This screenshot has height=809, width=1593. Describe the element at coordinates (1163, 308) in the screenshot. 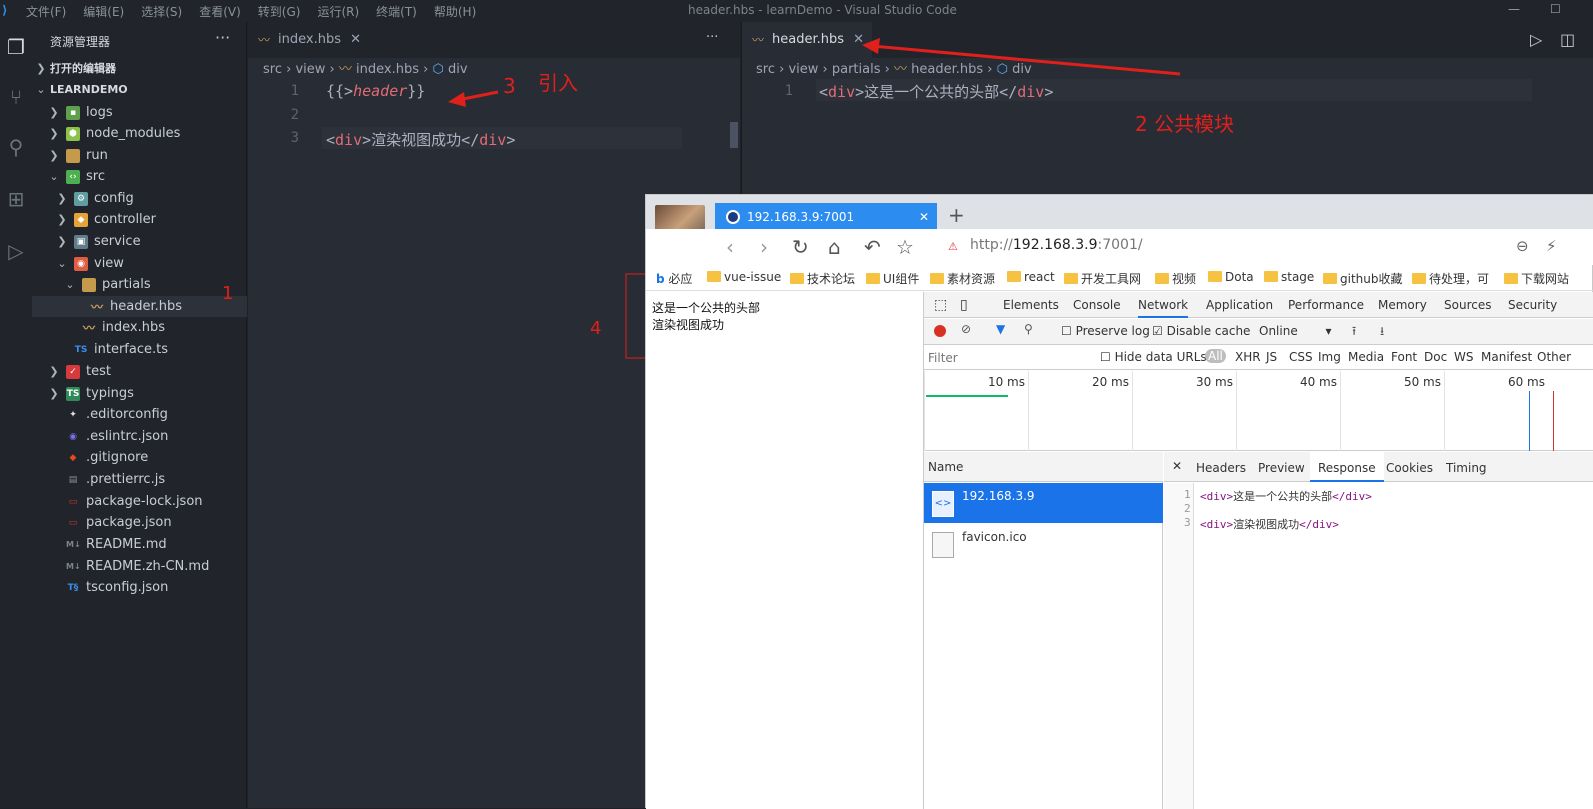

I see `devtools-tab-network: Network` at that location.